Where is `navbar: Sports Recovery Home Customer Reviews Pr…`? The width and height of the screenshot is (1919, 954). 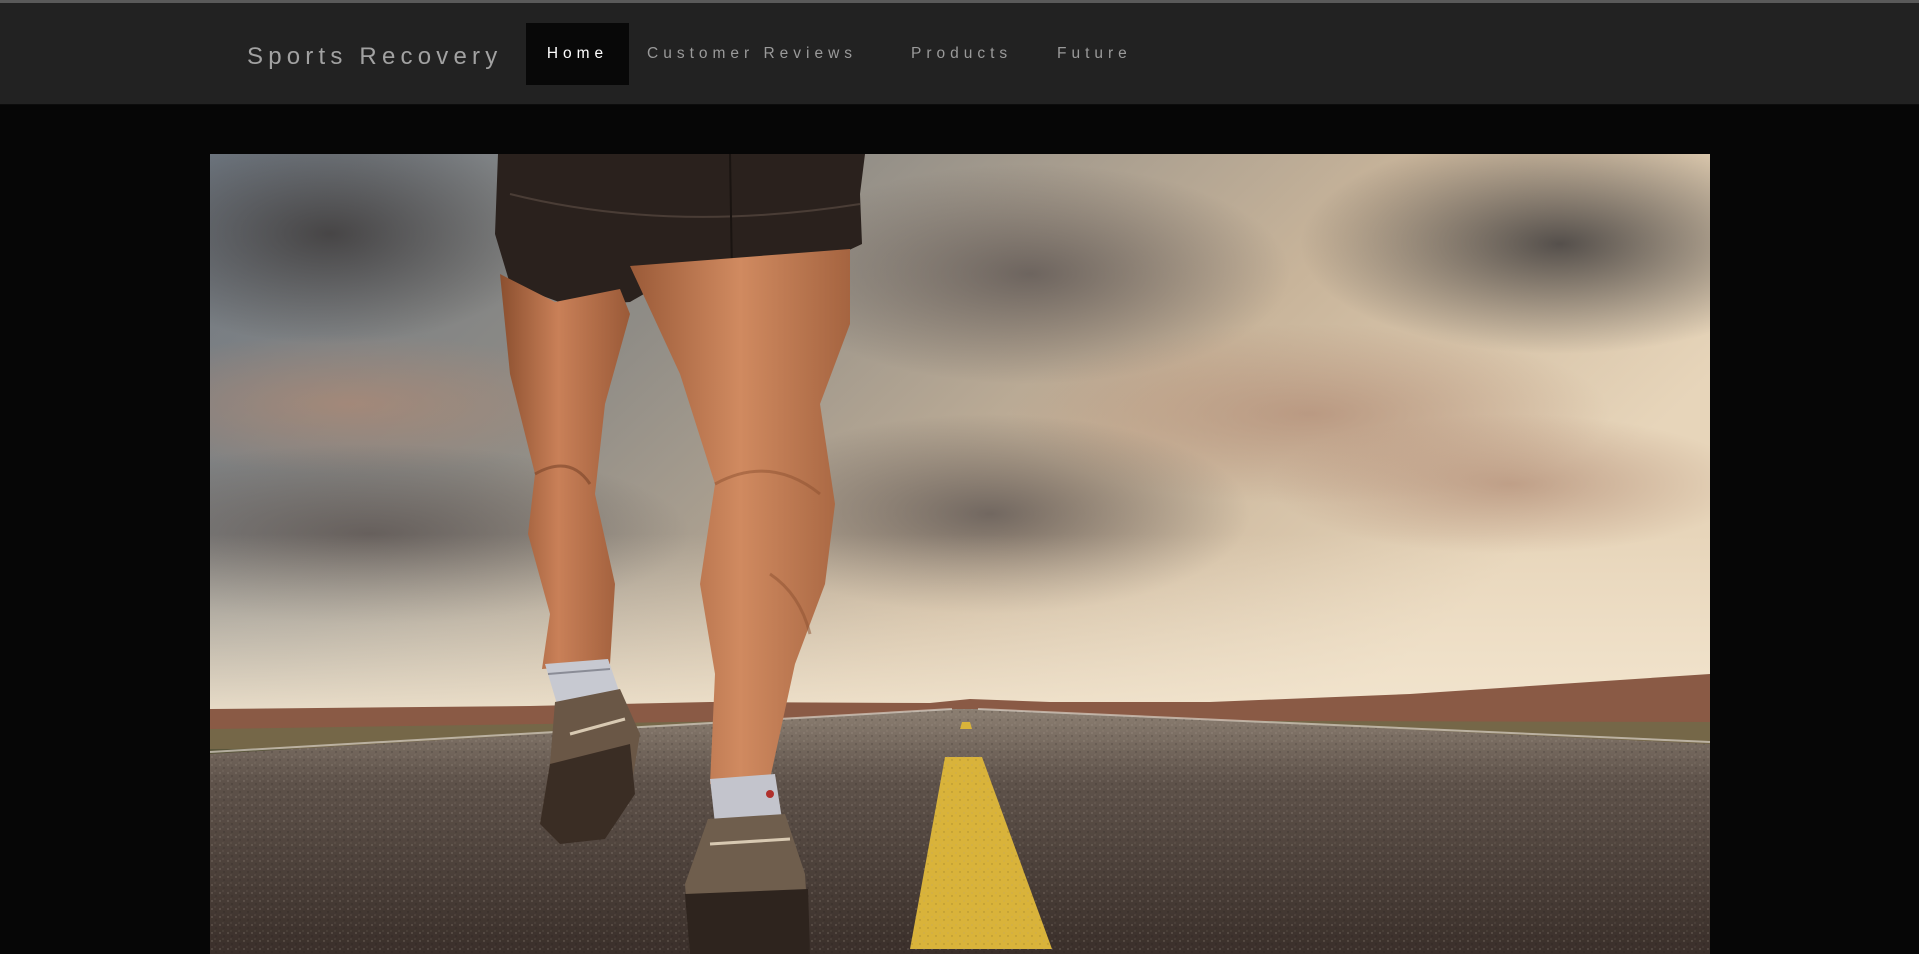 navbar: Sports Recovery Home Customer Reviews Pr… is located at coordinates (959, 54).